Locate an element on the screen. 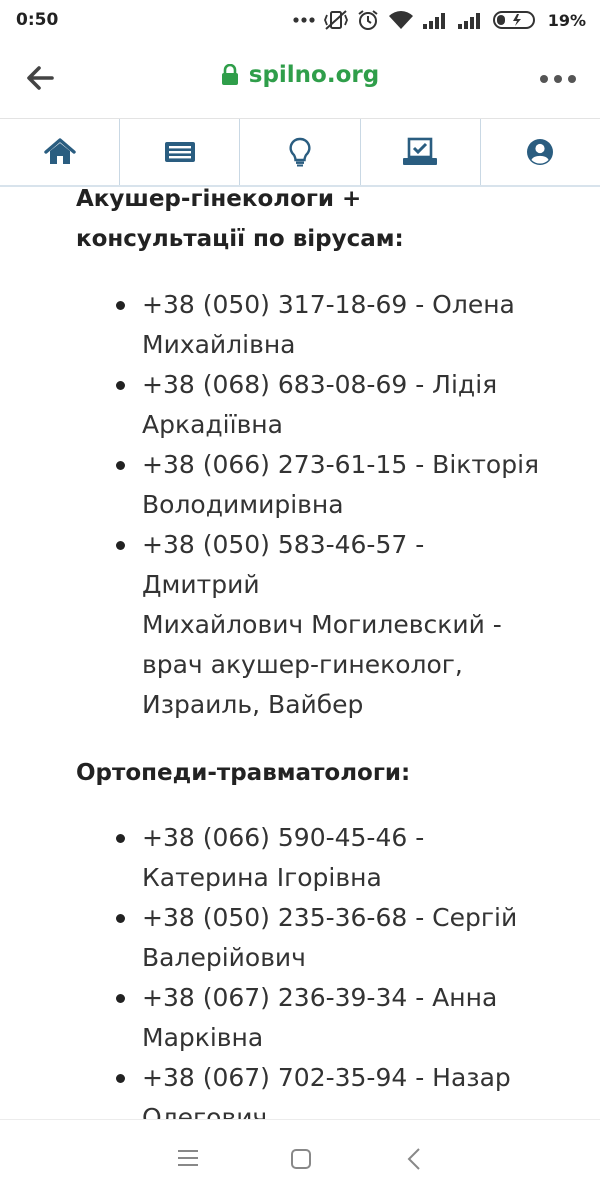 The image size is (600, 1199). browser-menu-button is located at coordinates (558, 79).